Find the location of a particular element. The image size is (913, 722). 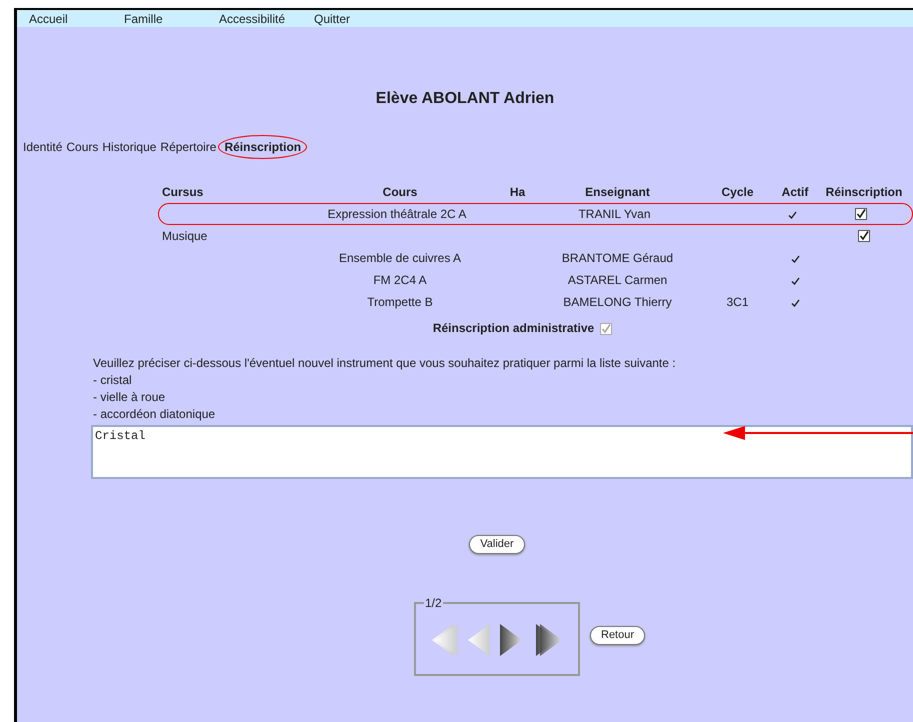

column-header: Actif is located at coordinates (795, 192).